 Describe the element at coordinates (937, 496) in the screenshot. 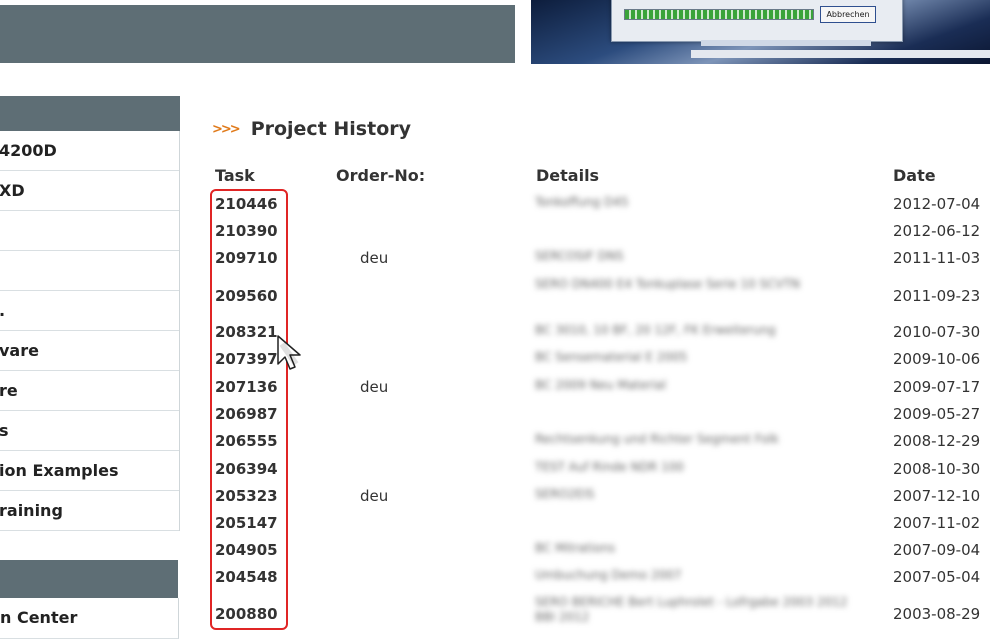

I see `task-date: 2007-12-10` at that location.